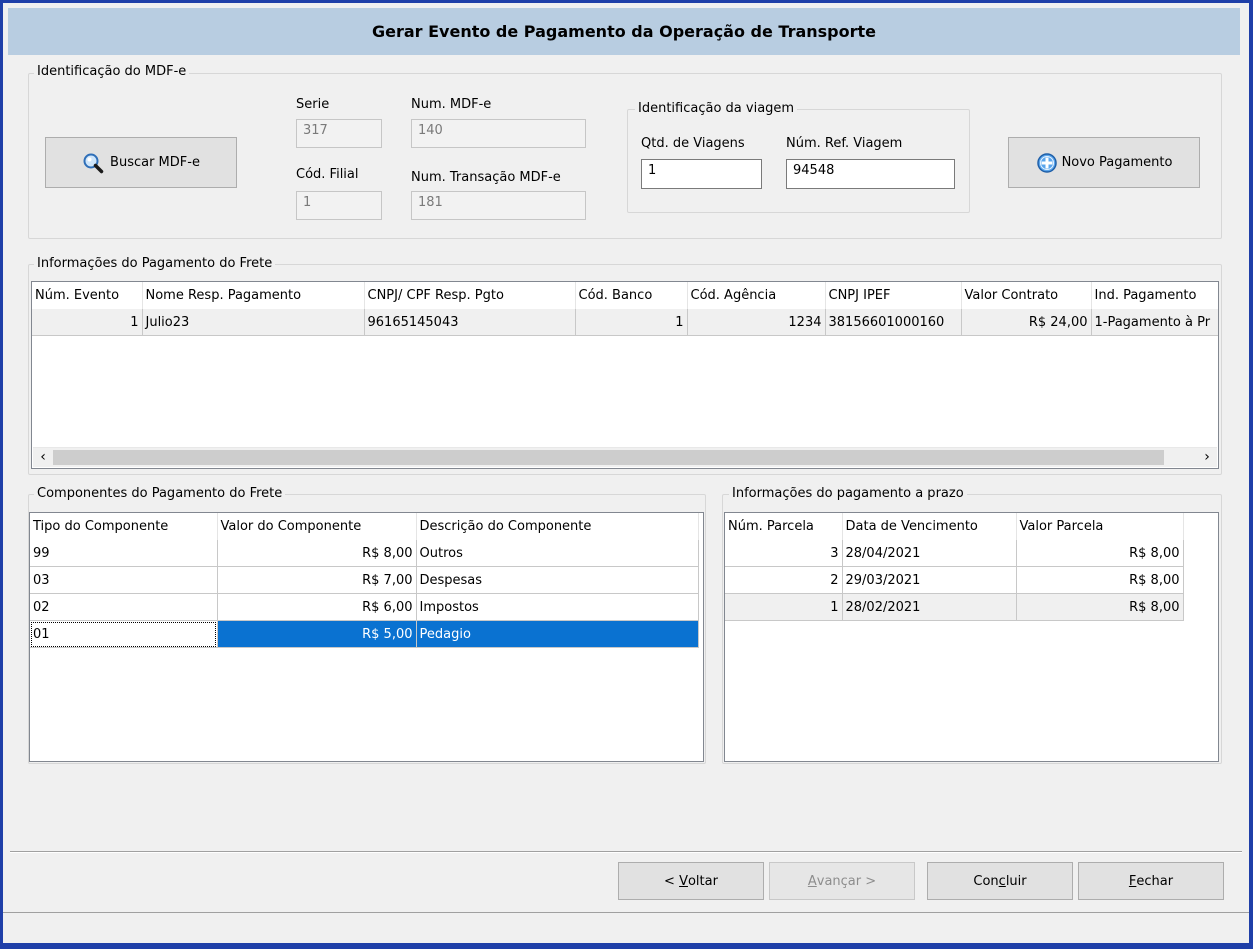 The image size is (1253, 949). What do you see at coordinates (1100, 526) in the screenshot?
I see `prazo-col-header: Valor Parcela` at bounding box center [1100, 526].